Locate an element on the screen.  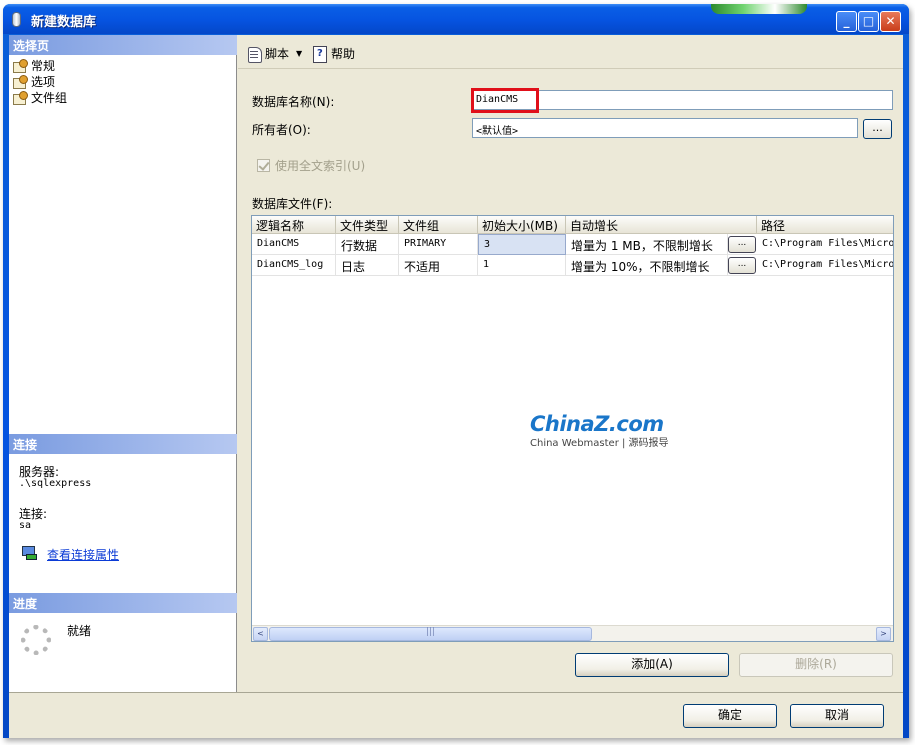
window-title: 新建数据库 is located at coordinates (64, 22).